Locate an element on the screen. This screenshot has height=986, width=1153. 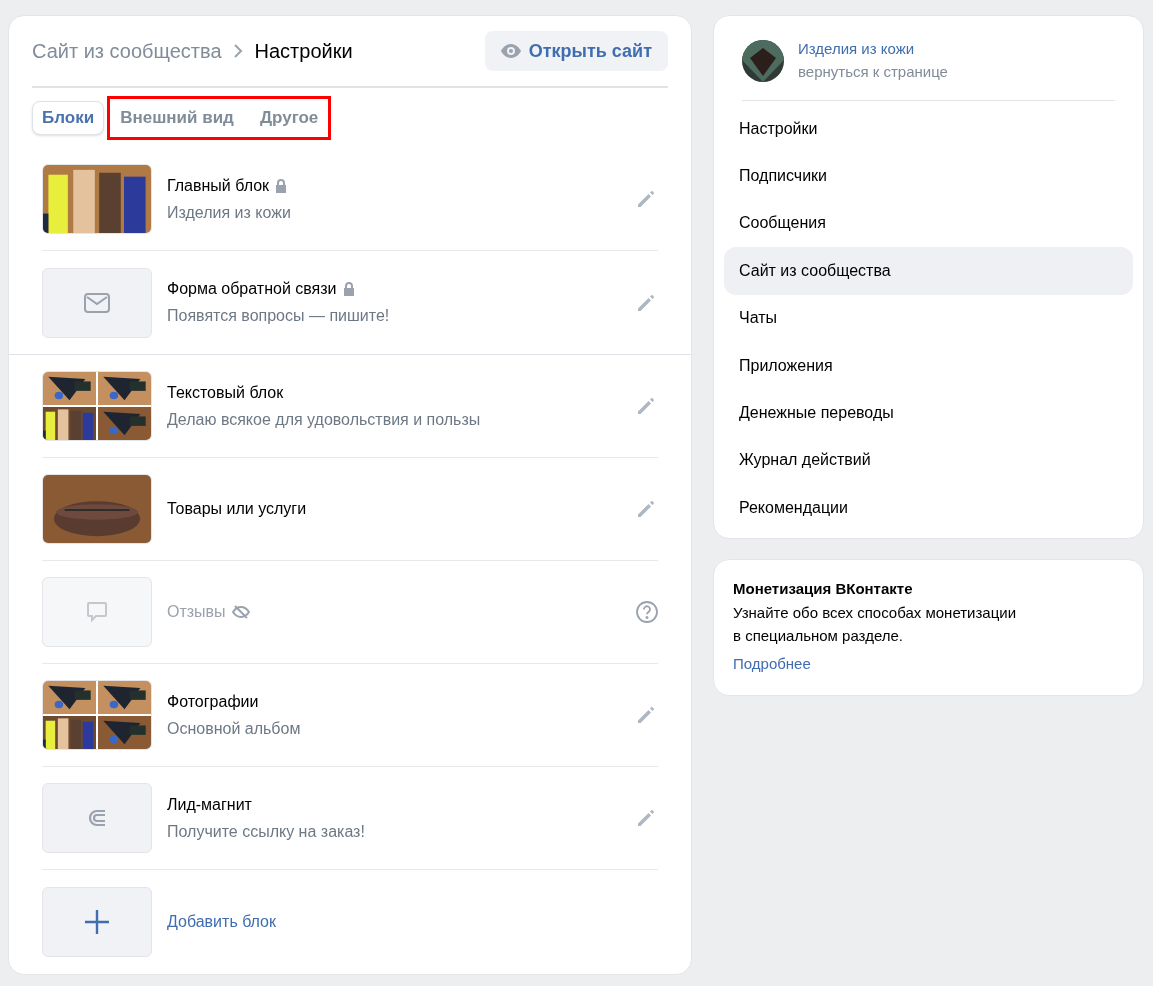
block-subtitle: Изделия из кожи is located at coordinates (229, 212).